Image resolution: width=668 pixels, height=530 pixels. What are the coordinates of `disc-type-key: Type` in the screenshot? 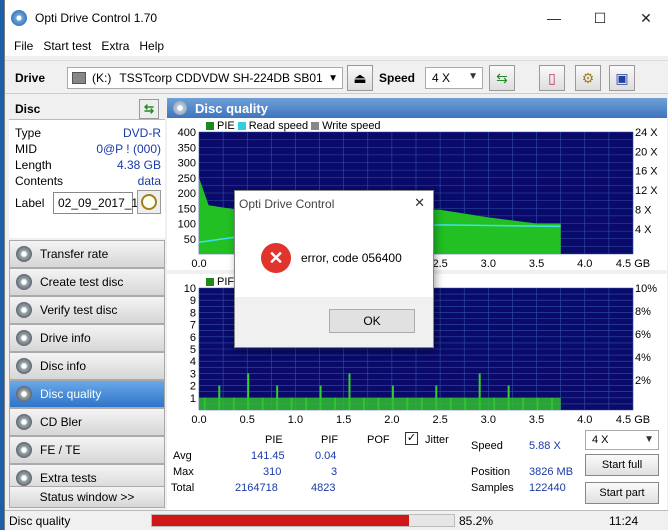 It's located at (28, 133).